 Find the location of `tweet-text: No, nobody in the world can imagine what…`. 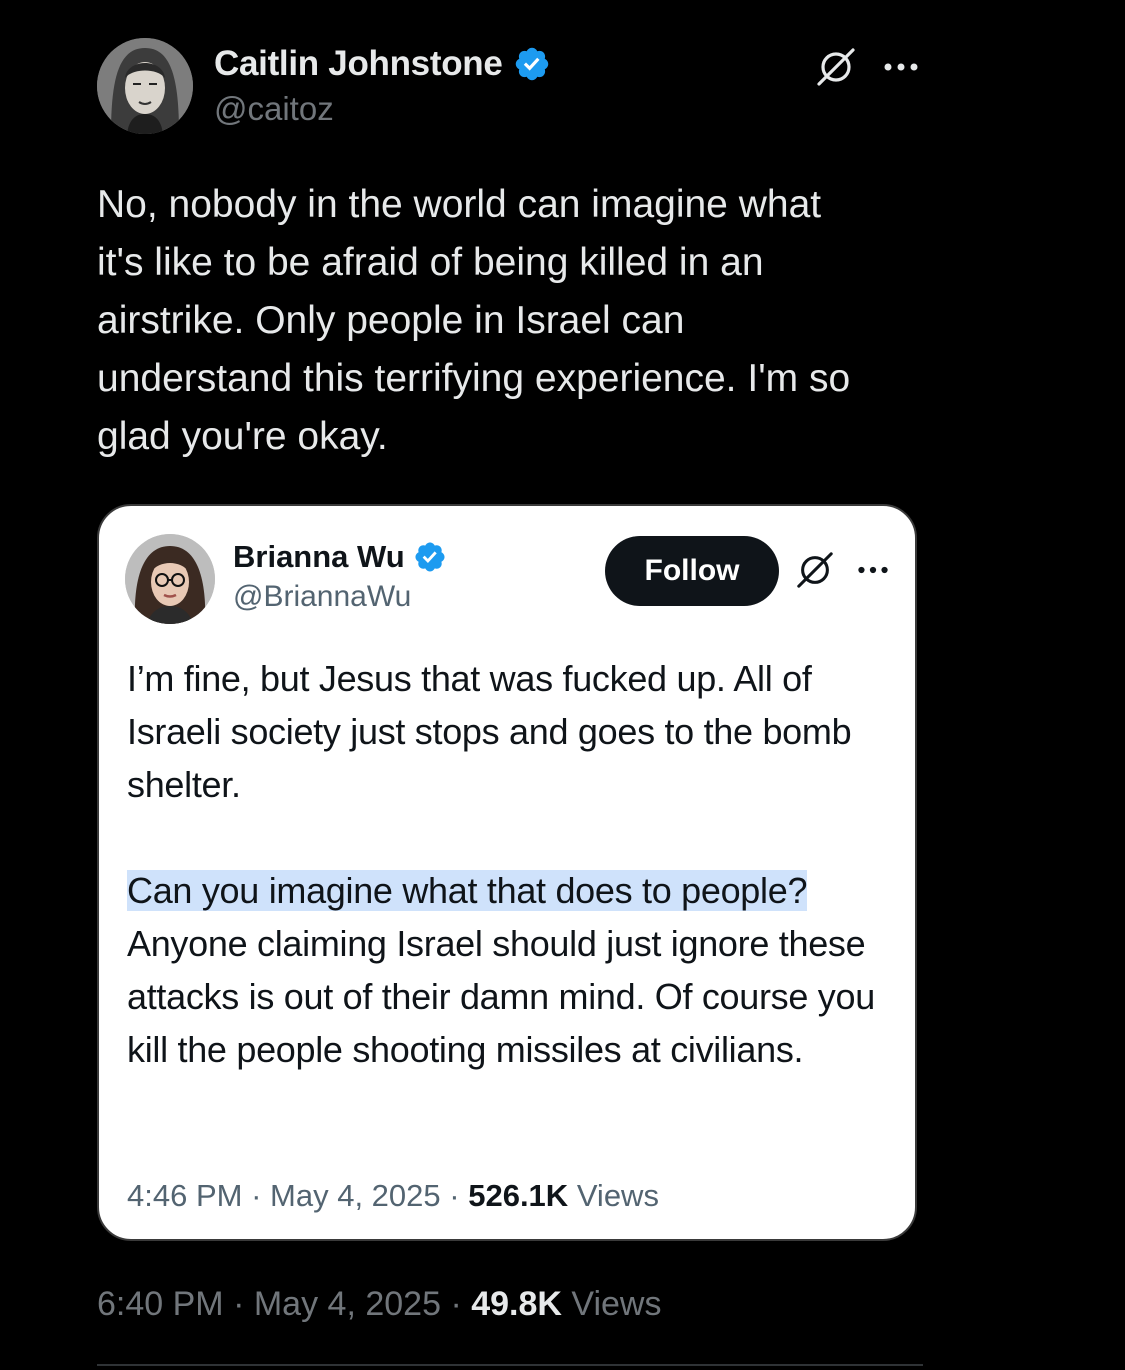

tweet-text: No, nobody in the world can imagine what… is located at coordinates (474, 320).